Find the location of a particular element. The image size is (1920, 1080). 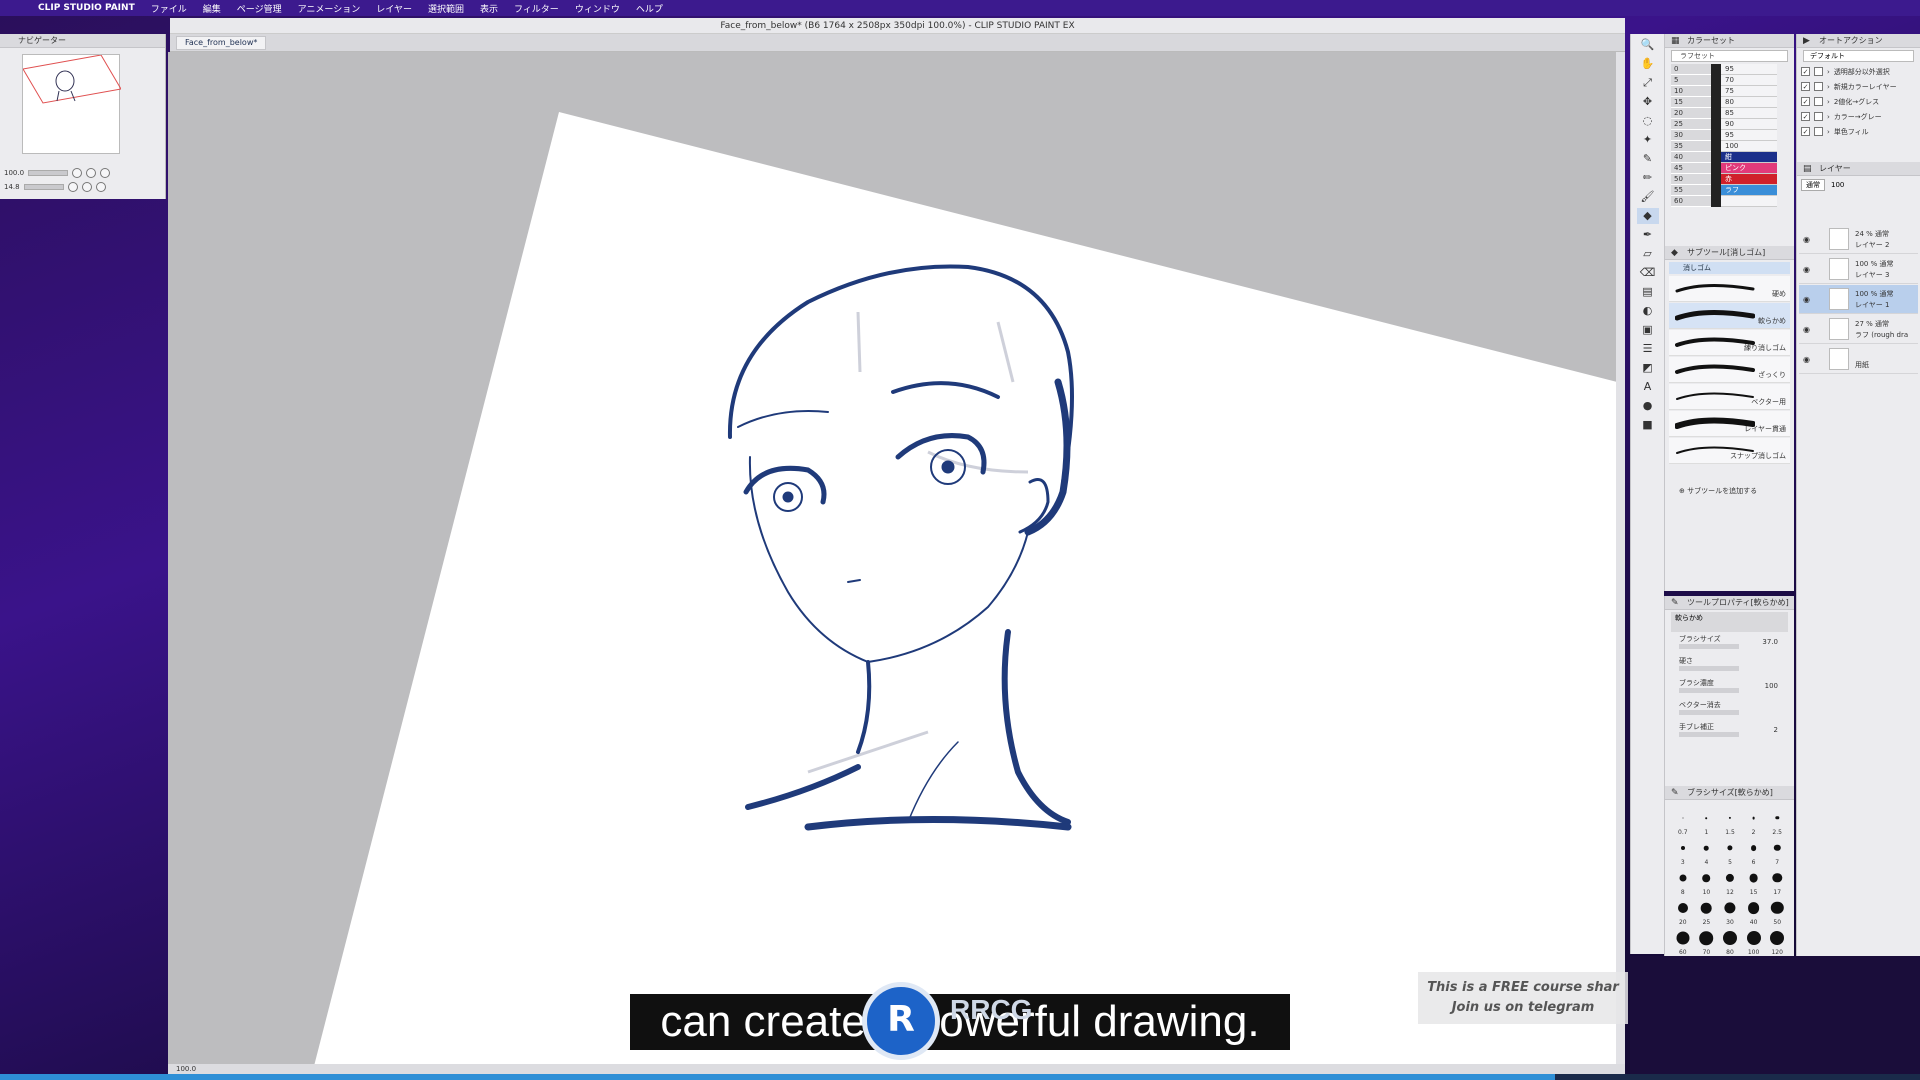

swatch-row: 60 is located at coordinates (1732, 201).